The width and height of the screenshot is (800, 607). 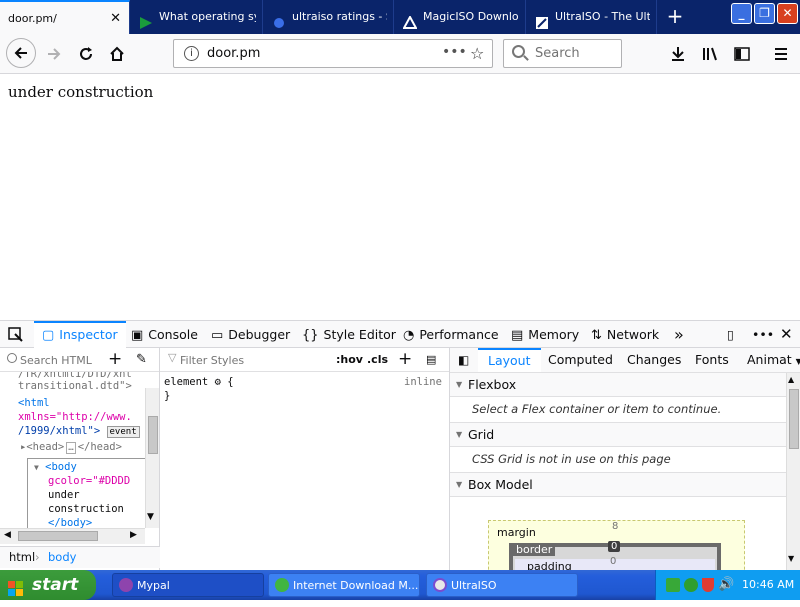 I want to click on eyedropper-icon: ✎, so click(x=141, y=360).